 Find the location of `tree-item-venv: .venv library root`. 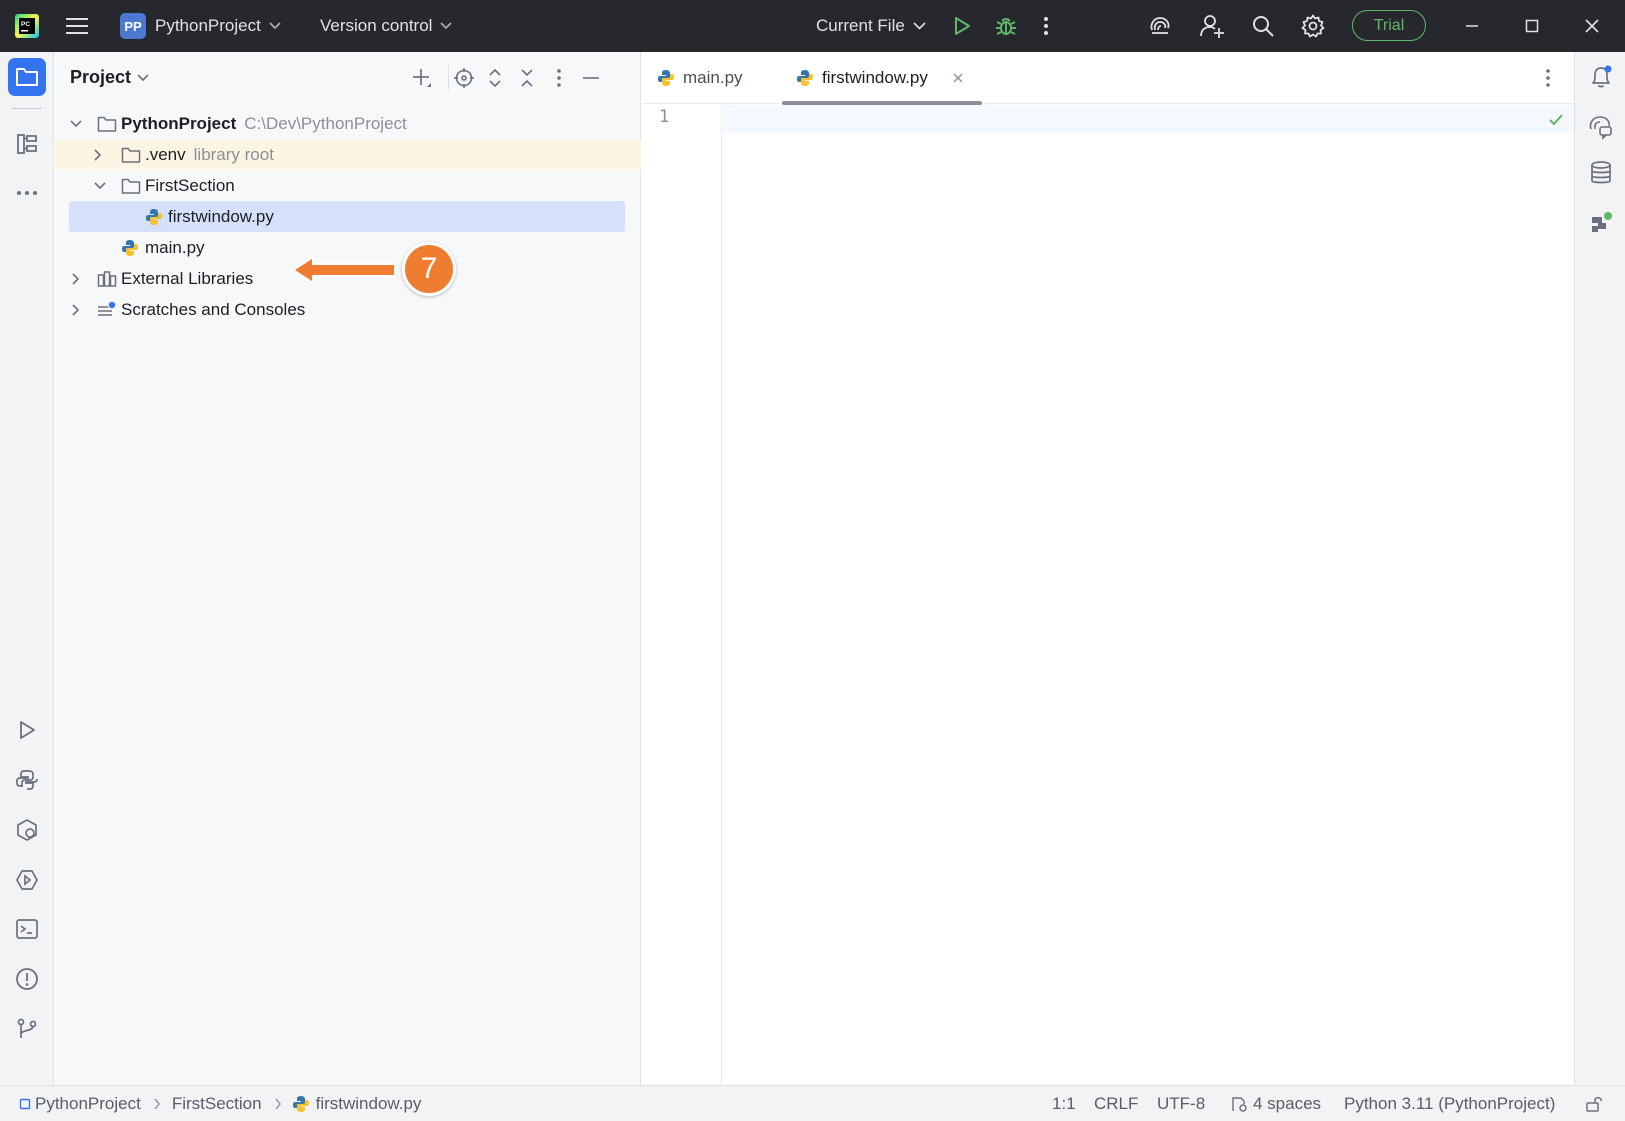

tree-item-venv: .venv library root is located at coordinates (348, 154).